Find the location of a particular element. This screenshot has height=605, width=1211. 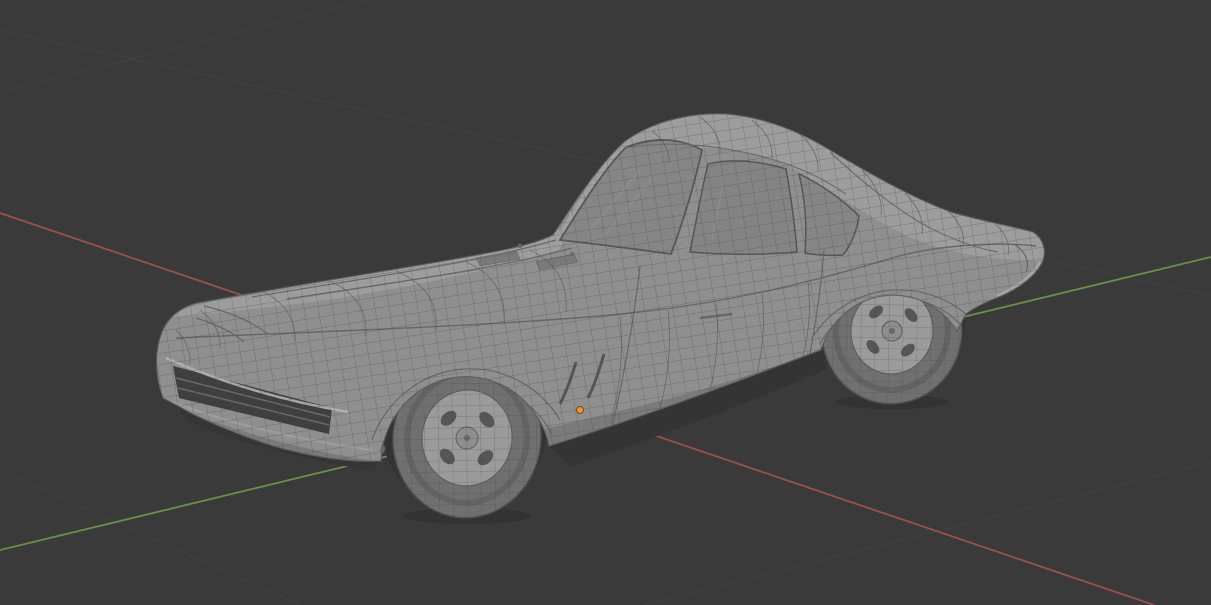

object-origin-dot is located at coordinates (580, 410).